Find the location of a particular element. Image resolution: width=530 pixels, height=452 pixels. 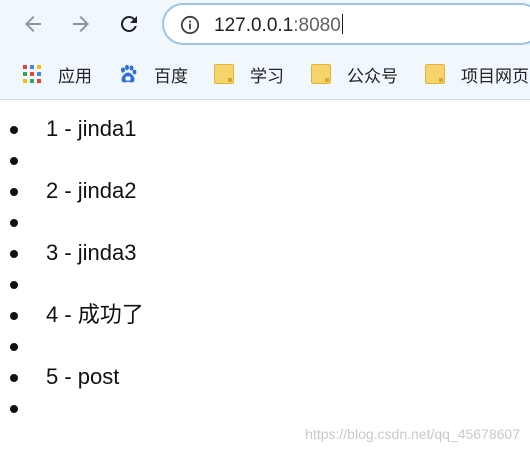

list-item: 2 - jinda2 is located at coordinates (72, 190).